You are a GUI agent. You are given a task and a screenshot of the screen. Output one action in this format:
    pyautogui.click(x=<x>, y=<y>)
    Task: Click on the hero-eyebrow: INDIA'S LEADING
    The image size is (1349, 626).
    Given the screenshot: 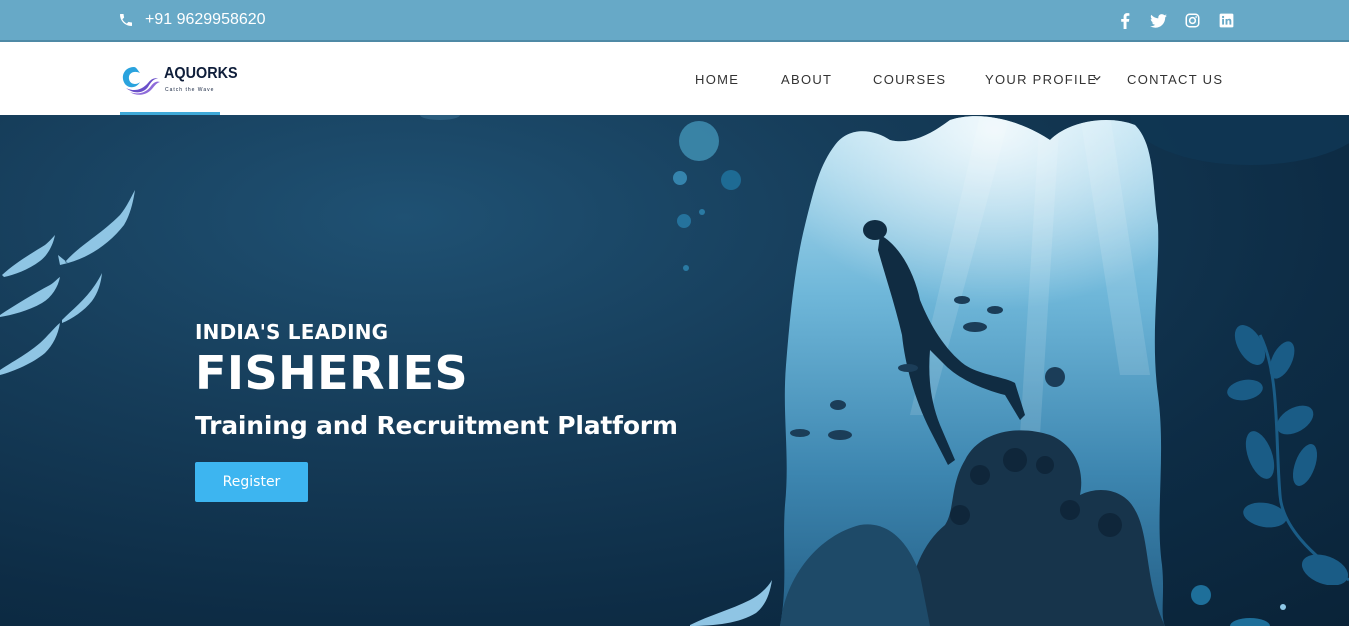 What is the action you would take?
    pyautogui.click(x=292, y=332)
    